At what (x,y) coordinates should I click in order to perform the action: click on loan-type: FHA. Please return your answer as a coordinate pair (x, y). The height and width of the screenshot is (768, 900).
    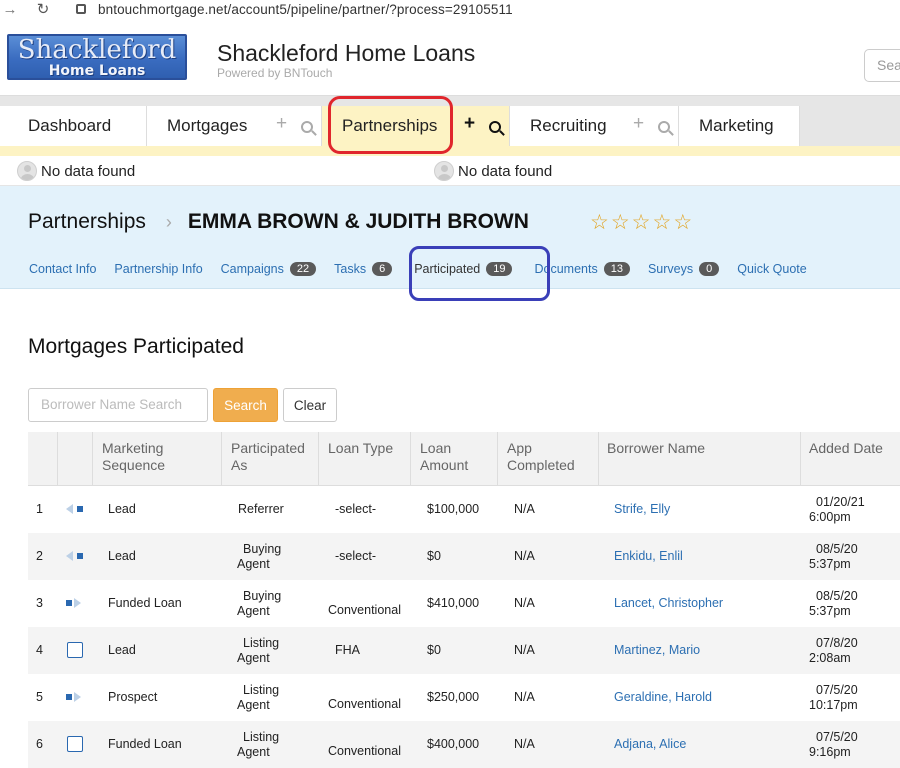
    Looking at the image, I should click on (347, 650).